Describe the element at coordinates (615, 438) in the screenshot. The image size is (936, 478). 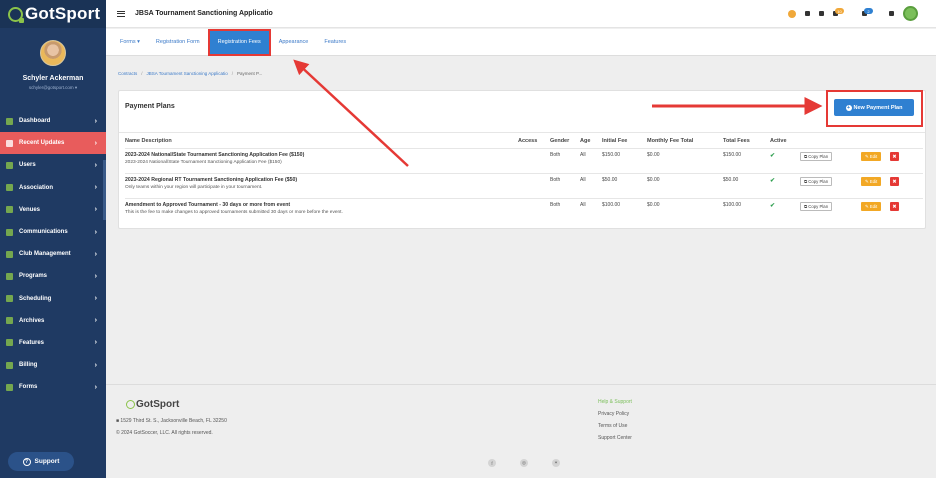
I see `footer-link: Support Center` at that location.